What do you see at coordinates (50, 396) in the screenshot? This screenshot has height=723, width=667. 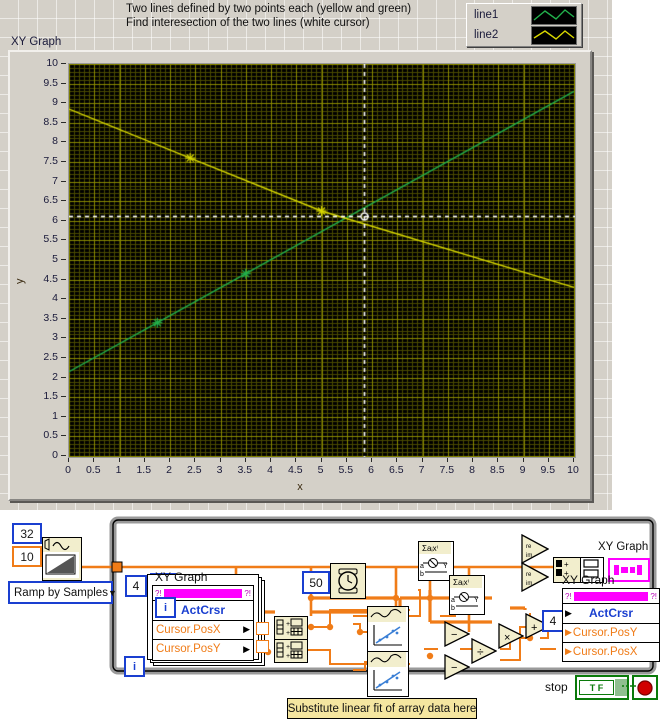 I see `y-tick-label: 1.5` at bounding box center [50, 396].